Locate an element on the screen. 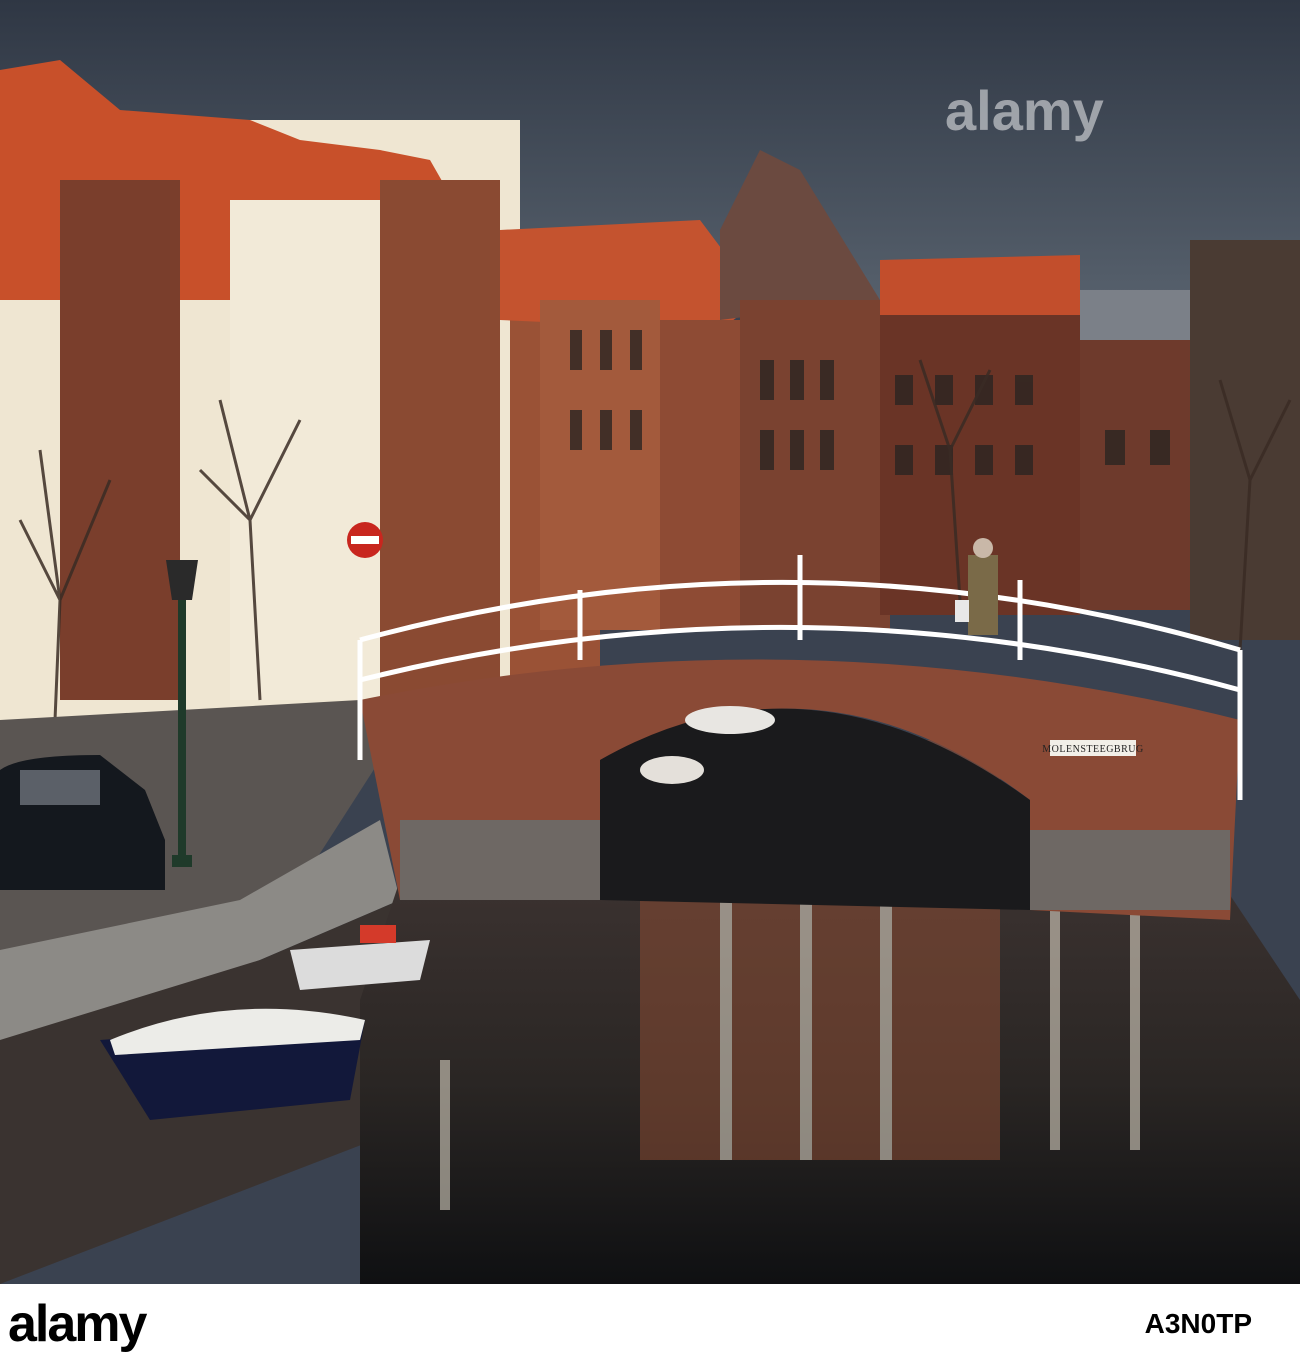 This screenshot has width=1300, height=1361. watermark-text: alamy is located at coordinates (1024, 110).